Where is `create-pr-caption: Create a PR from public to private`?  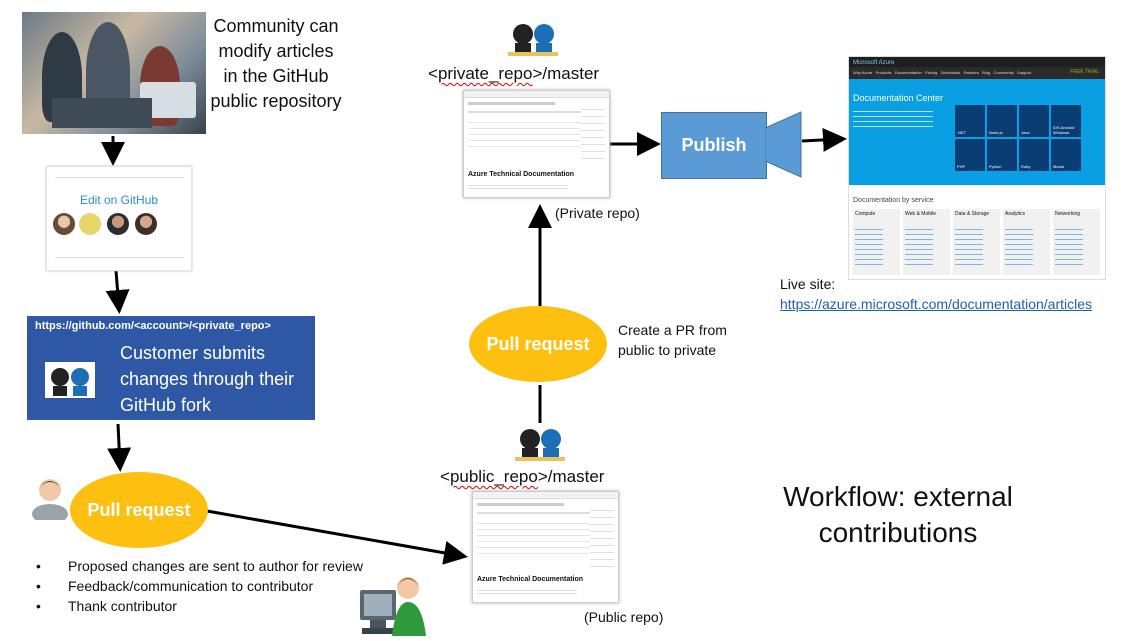
create-pr-caption: Create a PR from public to private is located at coordinates (672, 340).